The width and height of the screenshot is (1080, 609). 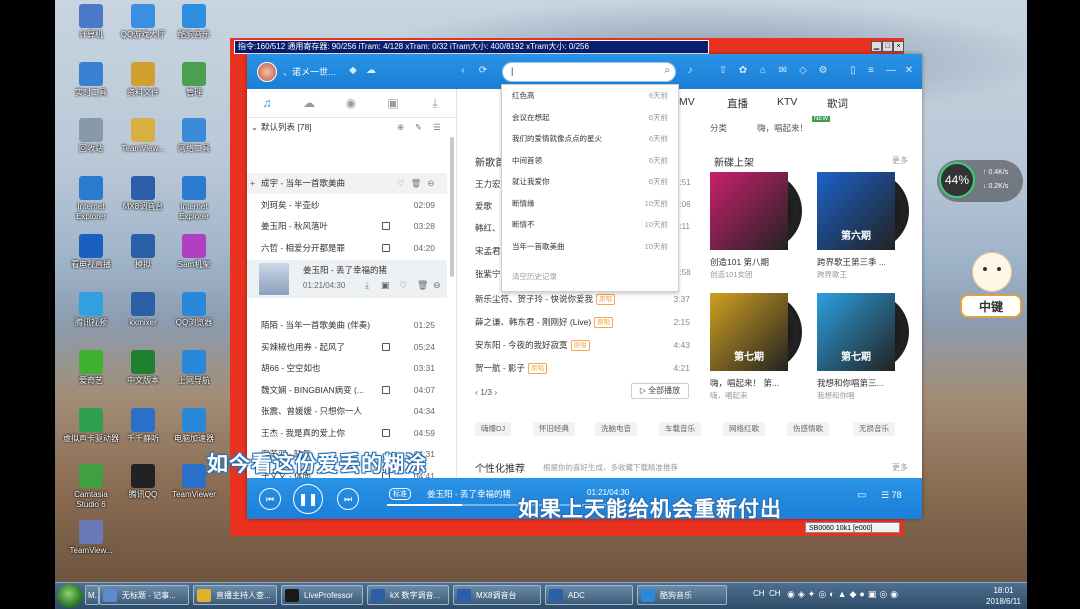 What do you see at coordinates (787, 102) in the screenshot?
I see `nav-tab: KTV` at bounding box center [787, 102].